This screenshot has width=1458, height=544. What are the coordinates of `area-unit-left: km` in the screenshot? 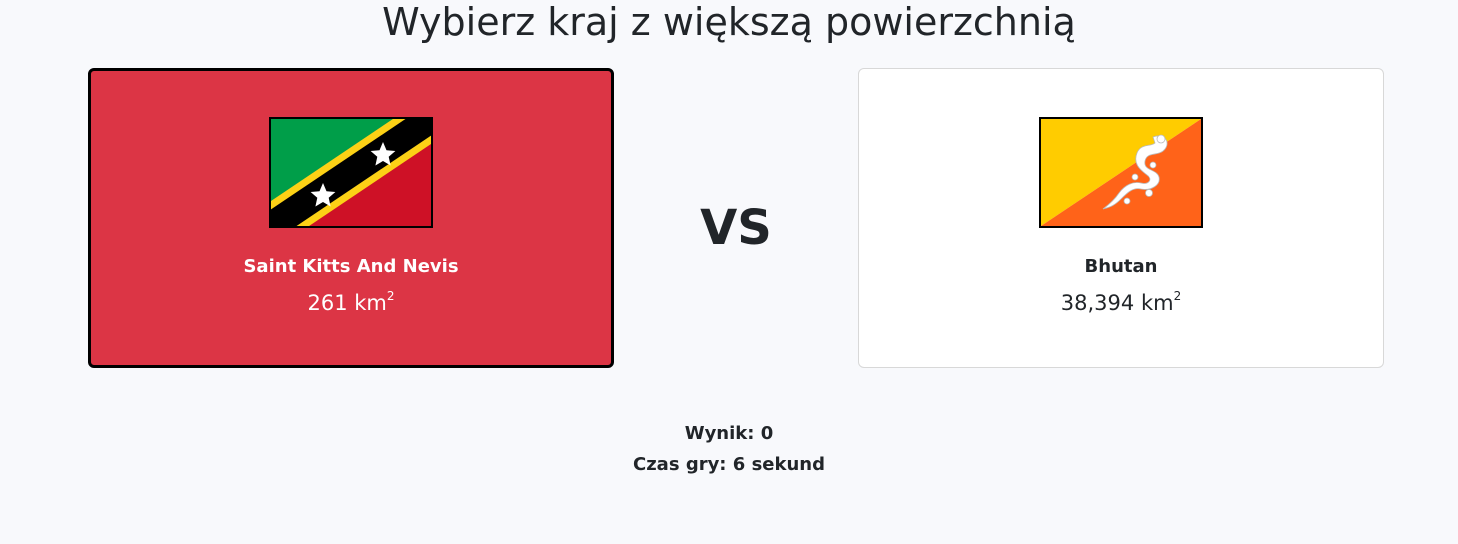 It's located at (370, 303).